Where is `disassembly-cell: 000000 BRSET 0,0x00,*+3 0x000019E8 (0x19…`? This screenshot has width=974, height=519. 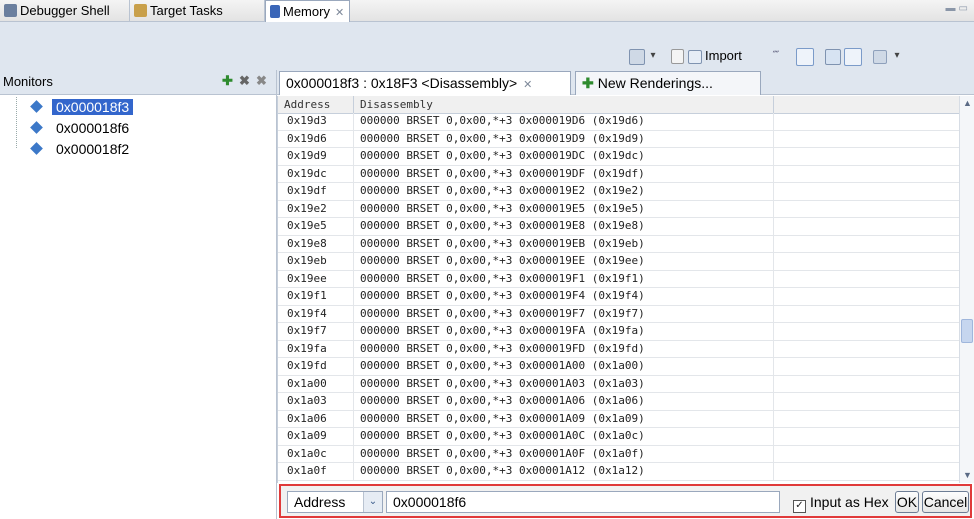 disassembly-cell: 000000 BRSET 0,0x00,*+3 0x000019E8 (0x19… is located at coordinates (564, 226).